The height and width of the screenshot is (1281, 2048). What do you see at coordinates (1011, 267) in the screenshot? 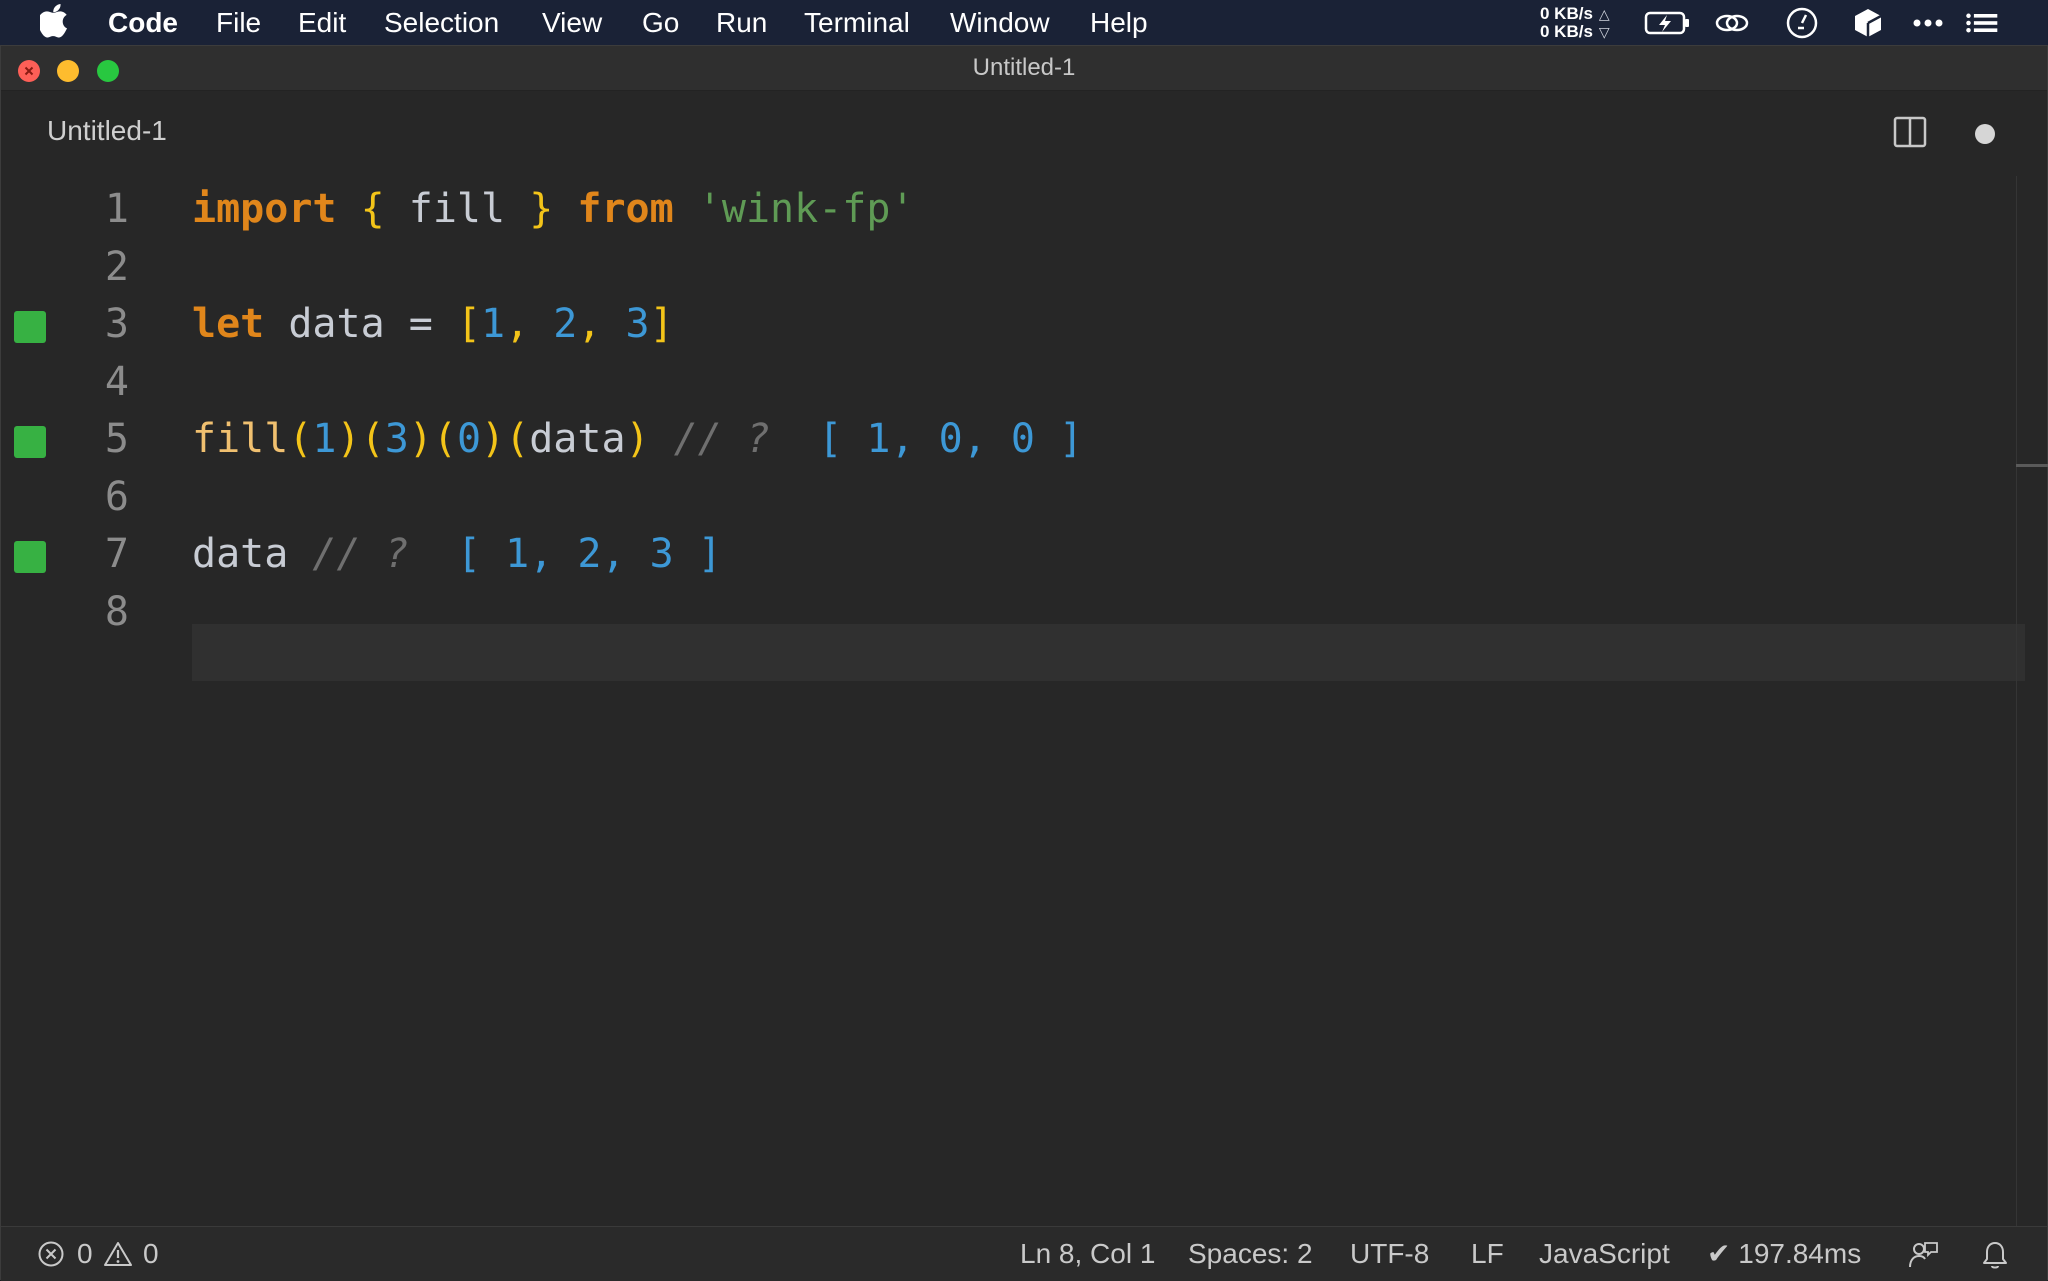
I see `code-line: 2` at bounding box center [1011, 267].